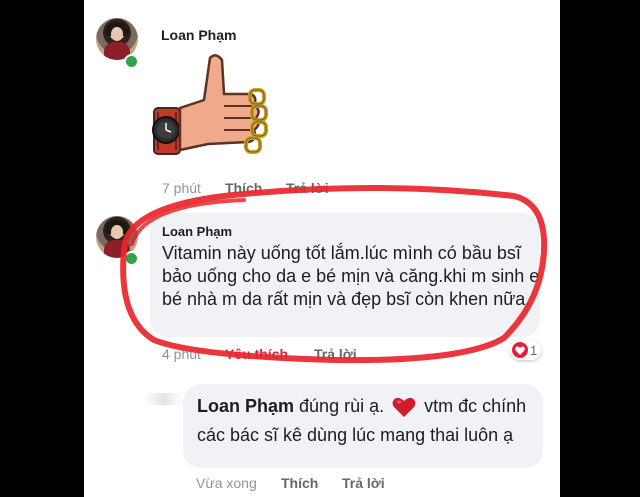 Image resolution: width=640 pixels, height=497 pixels. I want to click on thumbs-up-sticker, so click(210, 104).